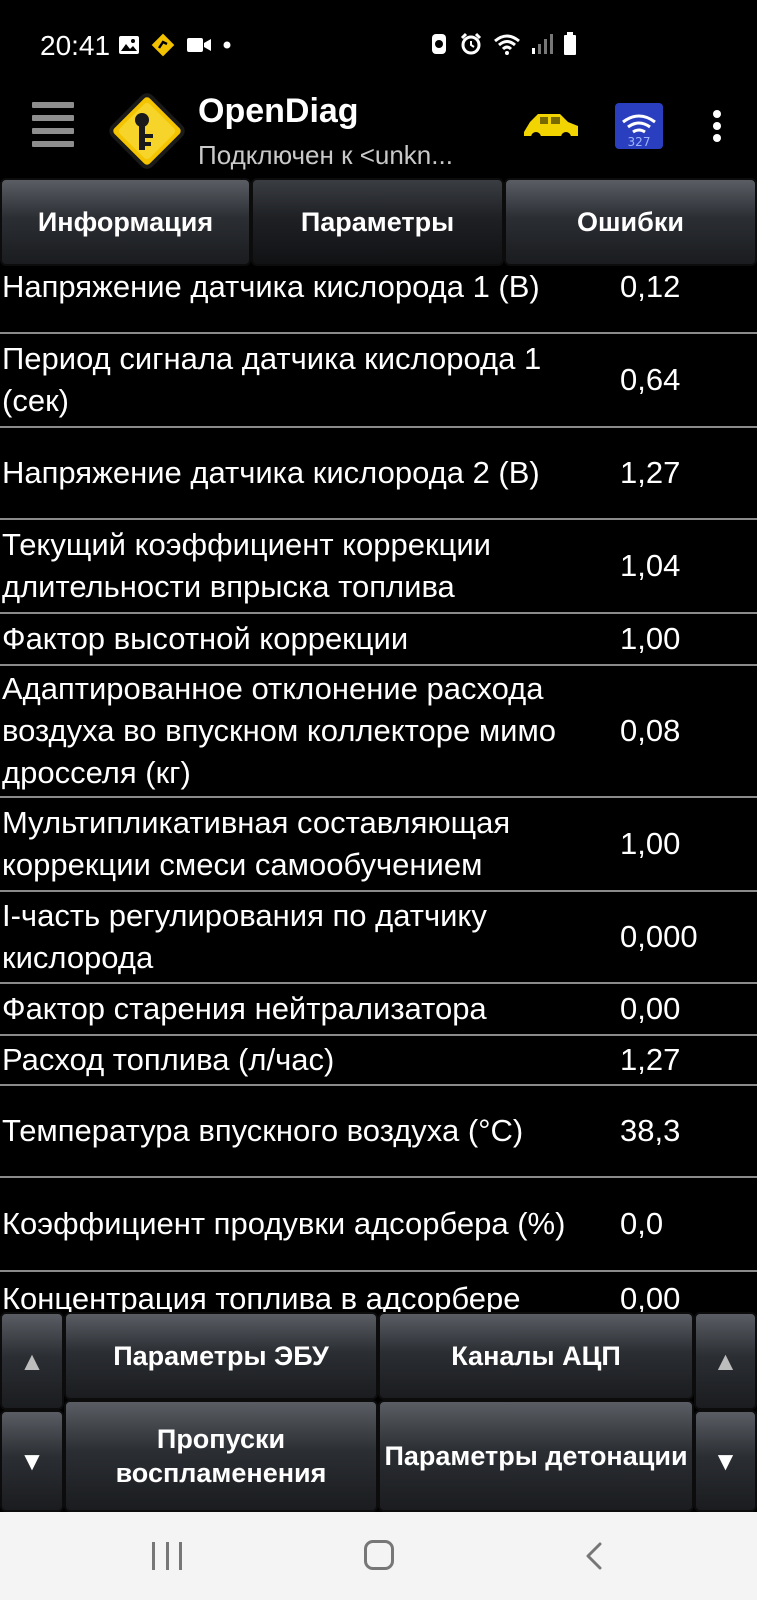  I want to click on dot-icon, so click(227, 45).